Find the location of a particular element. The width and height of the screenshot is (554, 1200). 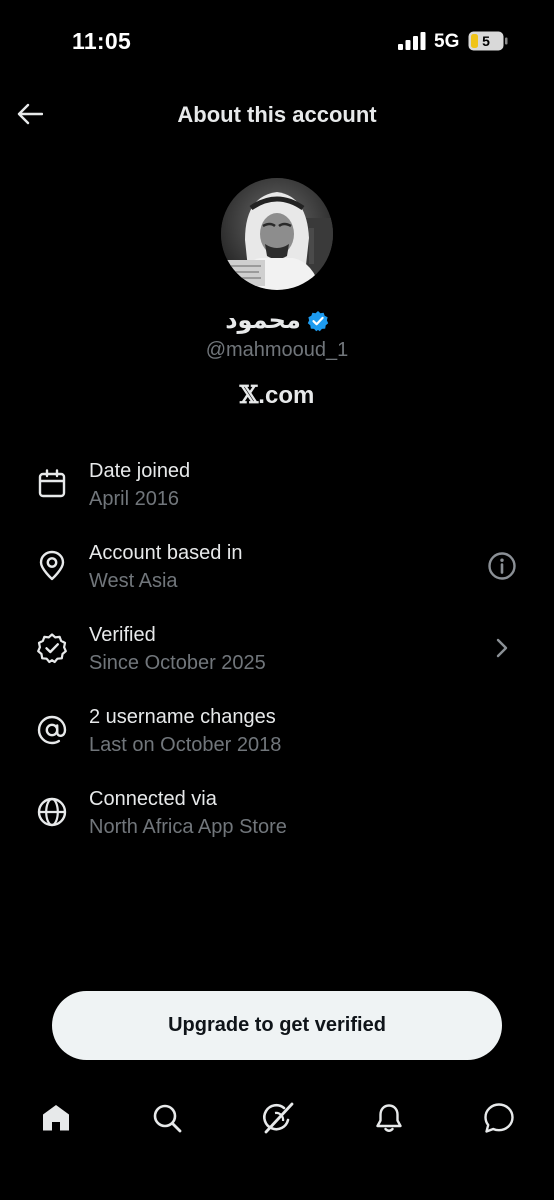

location-info-button is located at coordinates (502, 566).